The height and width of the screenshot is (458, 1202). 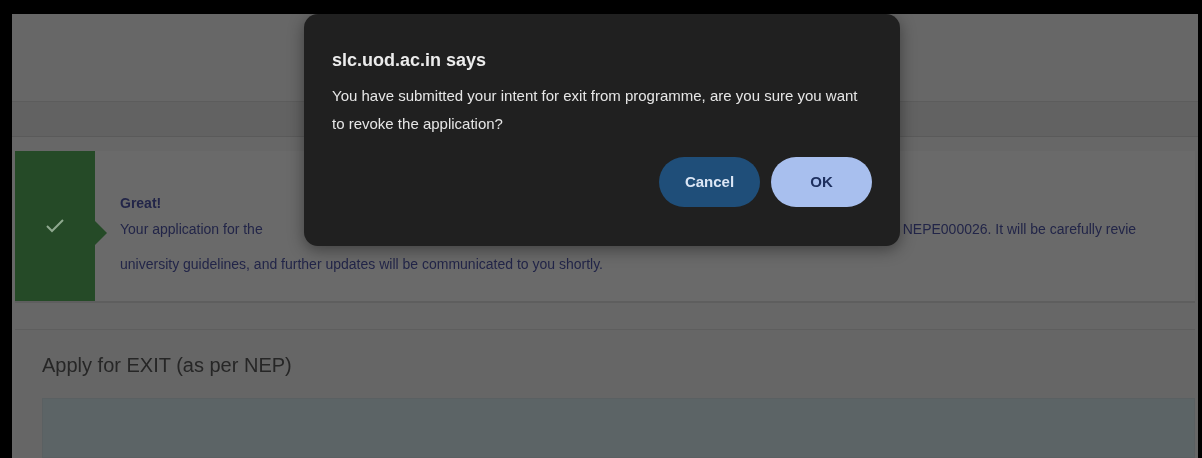 I want to click on alert-text: NEPE000026. It will be carefully revie, so click(x=1019, y=230).